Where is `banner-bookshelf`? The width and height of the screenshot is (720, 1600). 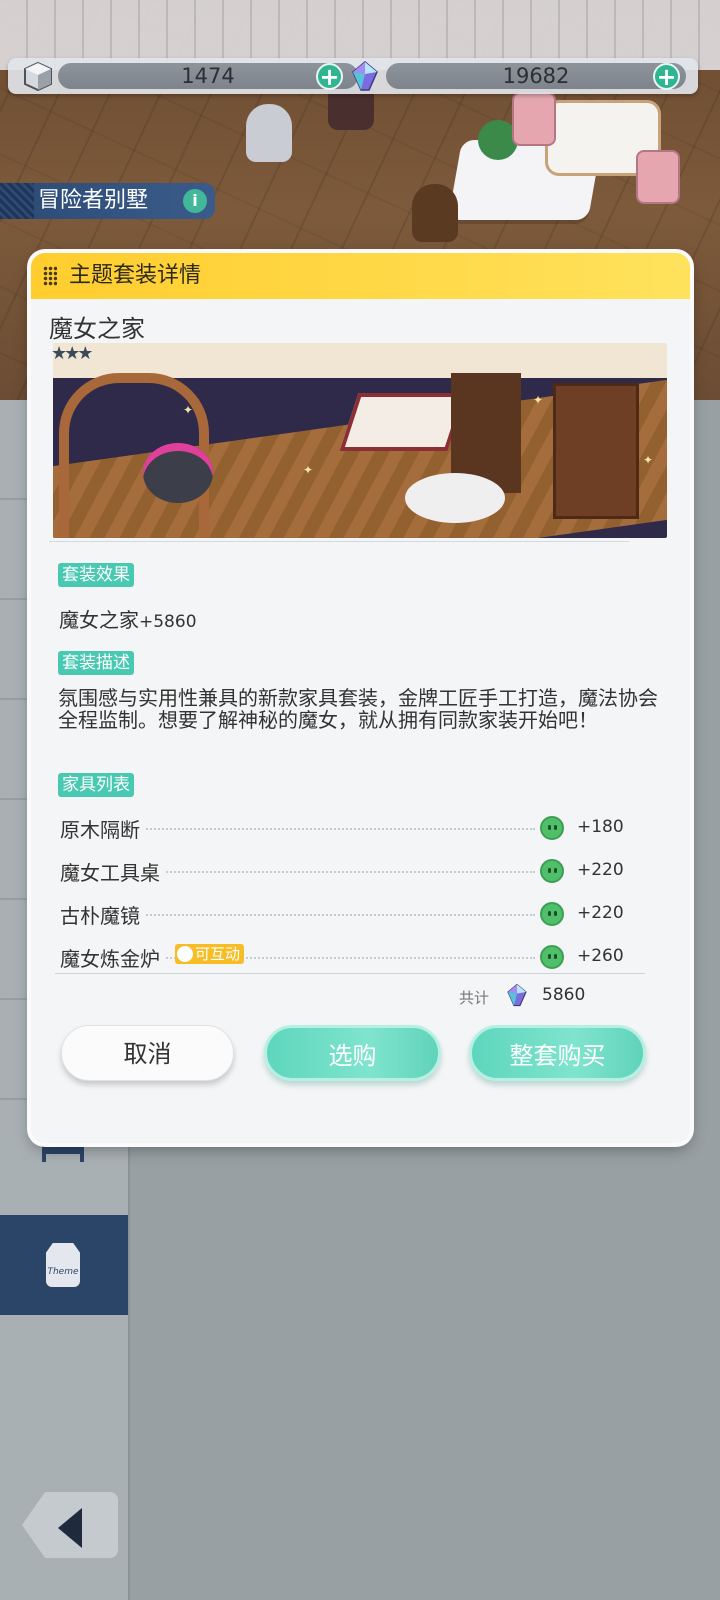 banner-bookshelf is located at coordinates (596, 451).